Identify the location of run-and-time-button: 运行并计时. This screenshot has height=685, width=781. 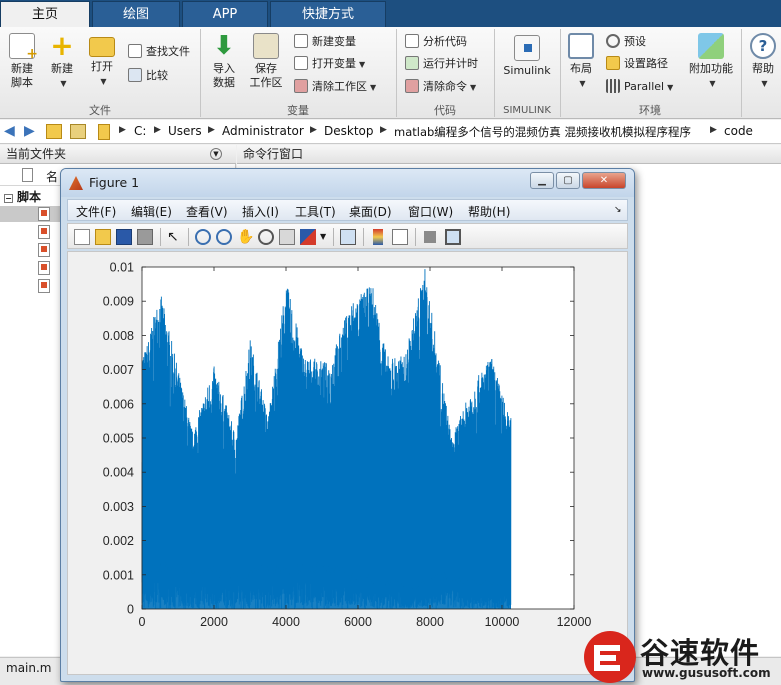
(441, 64).